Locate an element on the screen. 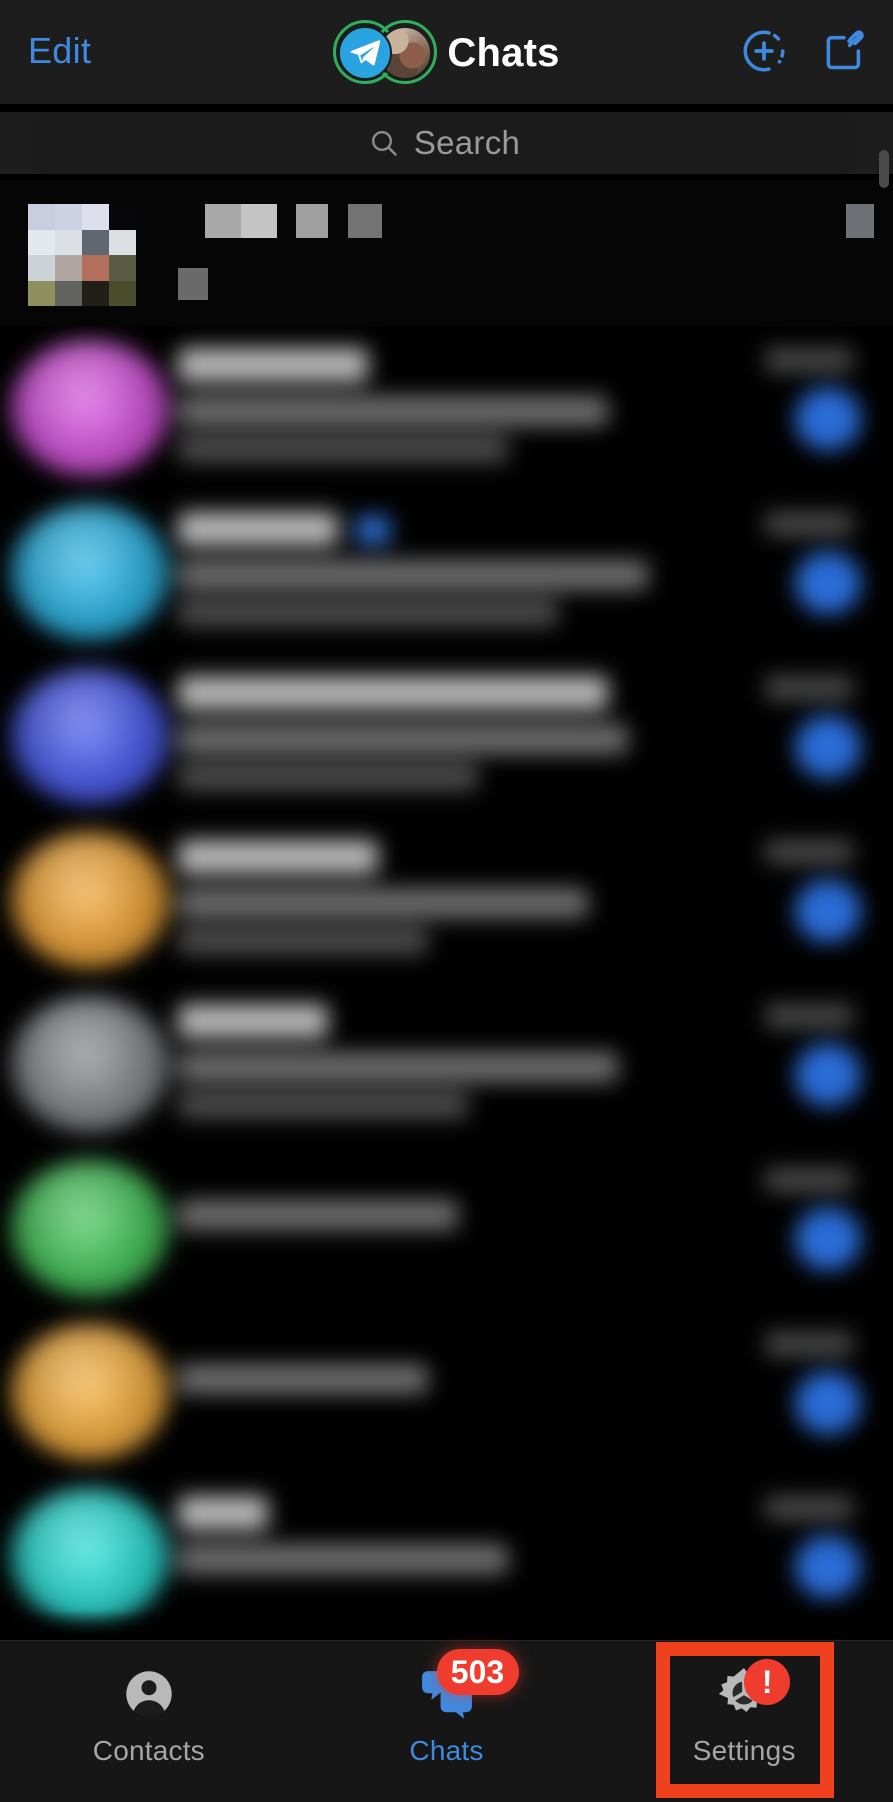  redacted-name is located at coordinates (241, 221).